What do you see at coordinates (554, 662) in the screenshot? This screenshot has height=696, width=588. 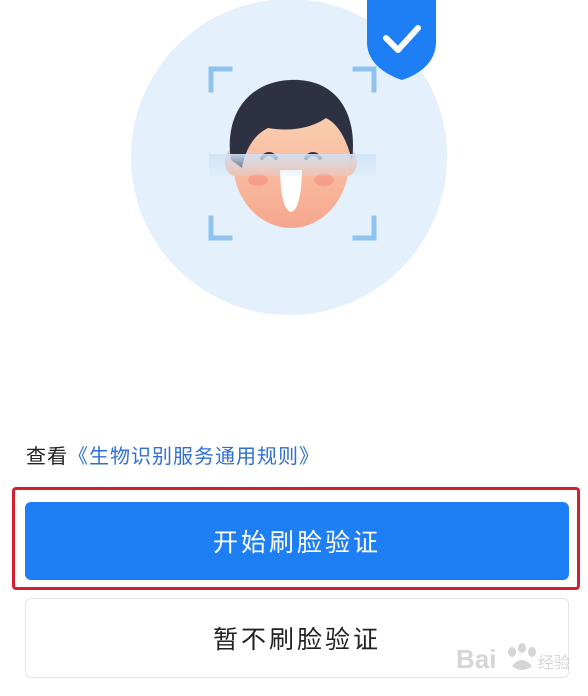 I see `svg-text: 经验` at bounding box center [554, 662].